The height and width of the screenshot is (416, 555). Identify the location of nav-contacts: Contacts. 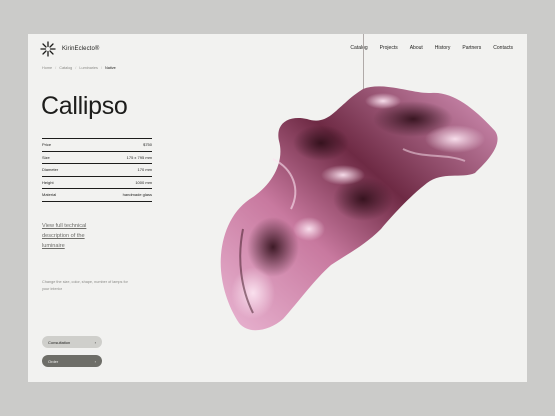
(503, 48).